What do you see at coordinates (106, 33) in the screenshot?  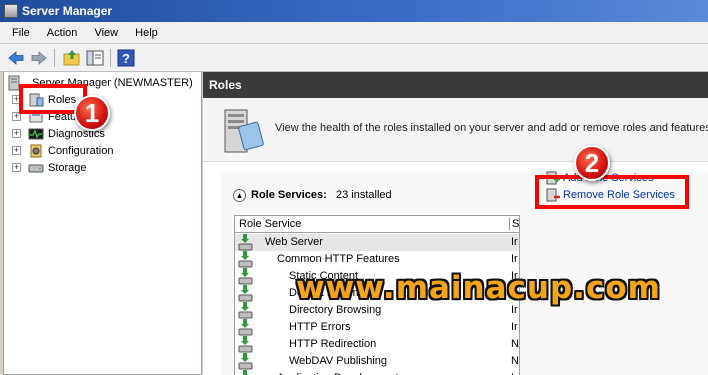 I see `menu-view: View` at bounding box center [106, 33].